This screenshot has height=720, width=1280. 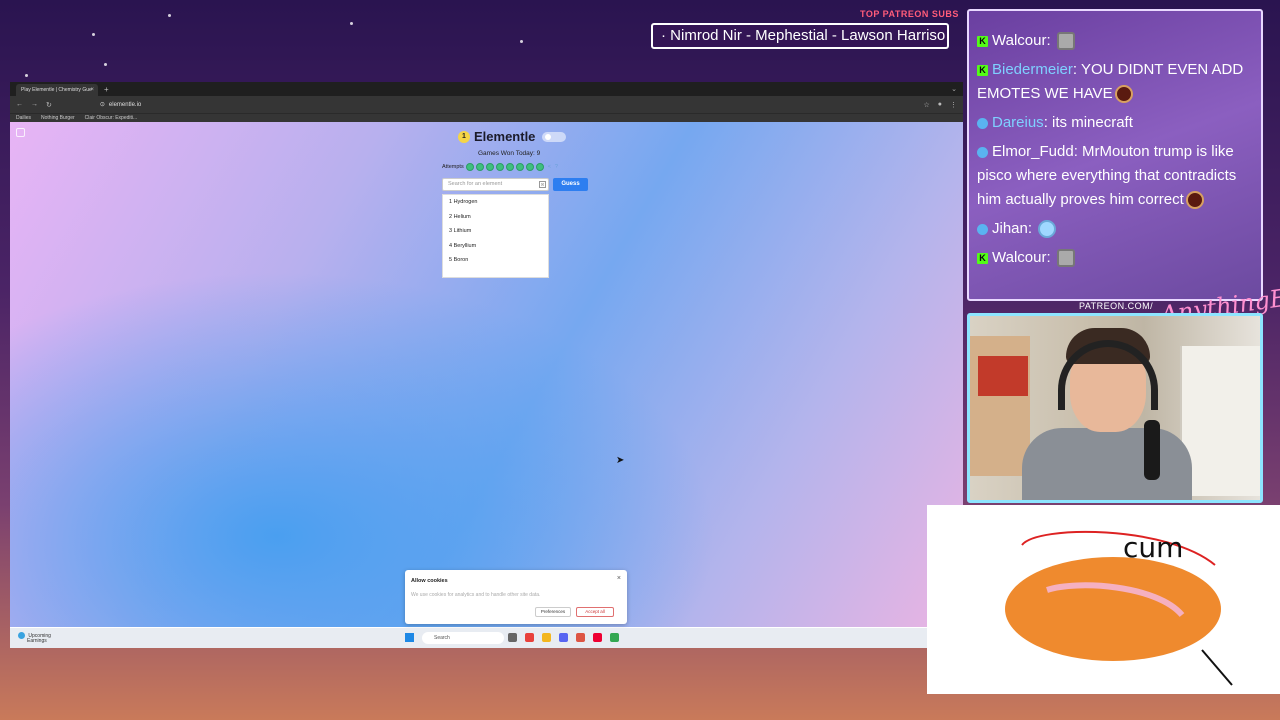 I want to click on attempts-label: Attempts, so click(x=453, y=167).